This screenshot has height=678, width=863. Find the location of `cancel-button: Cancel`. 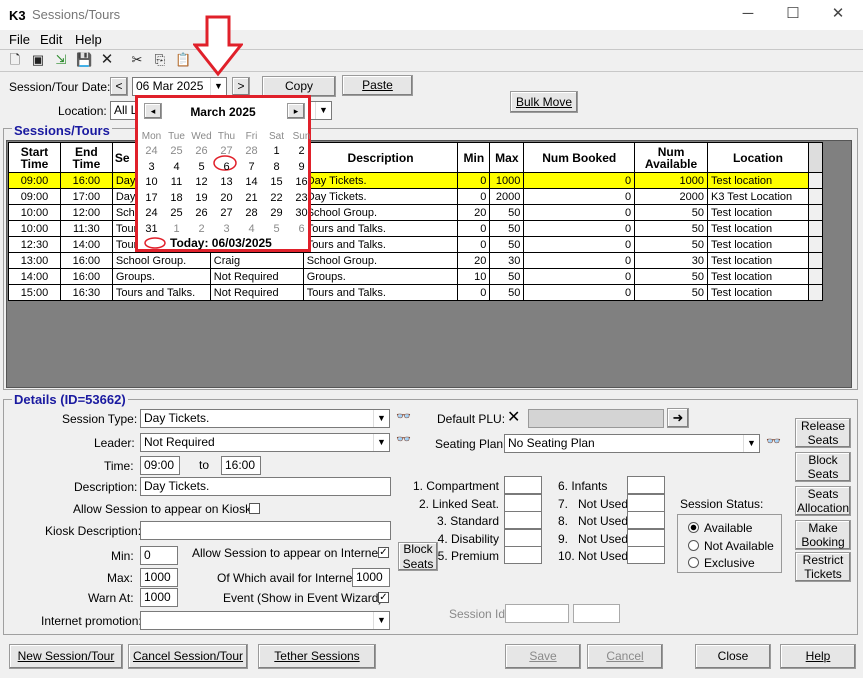

cancel-button: Cancel is located at coordinates (625, 656).